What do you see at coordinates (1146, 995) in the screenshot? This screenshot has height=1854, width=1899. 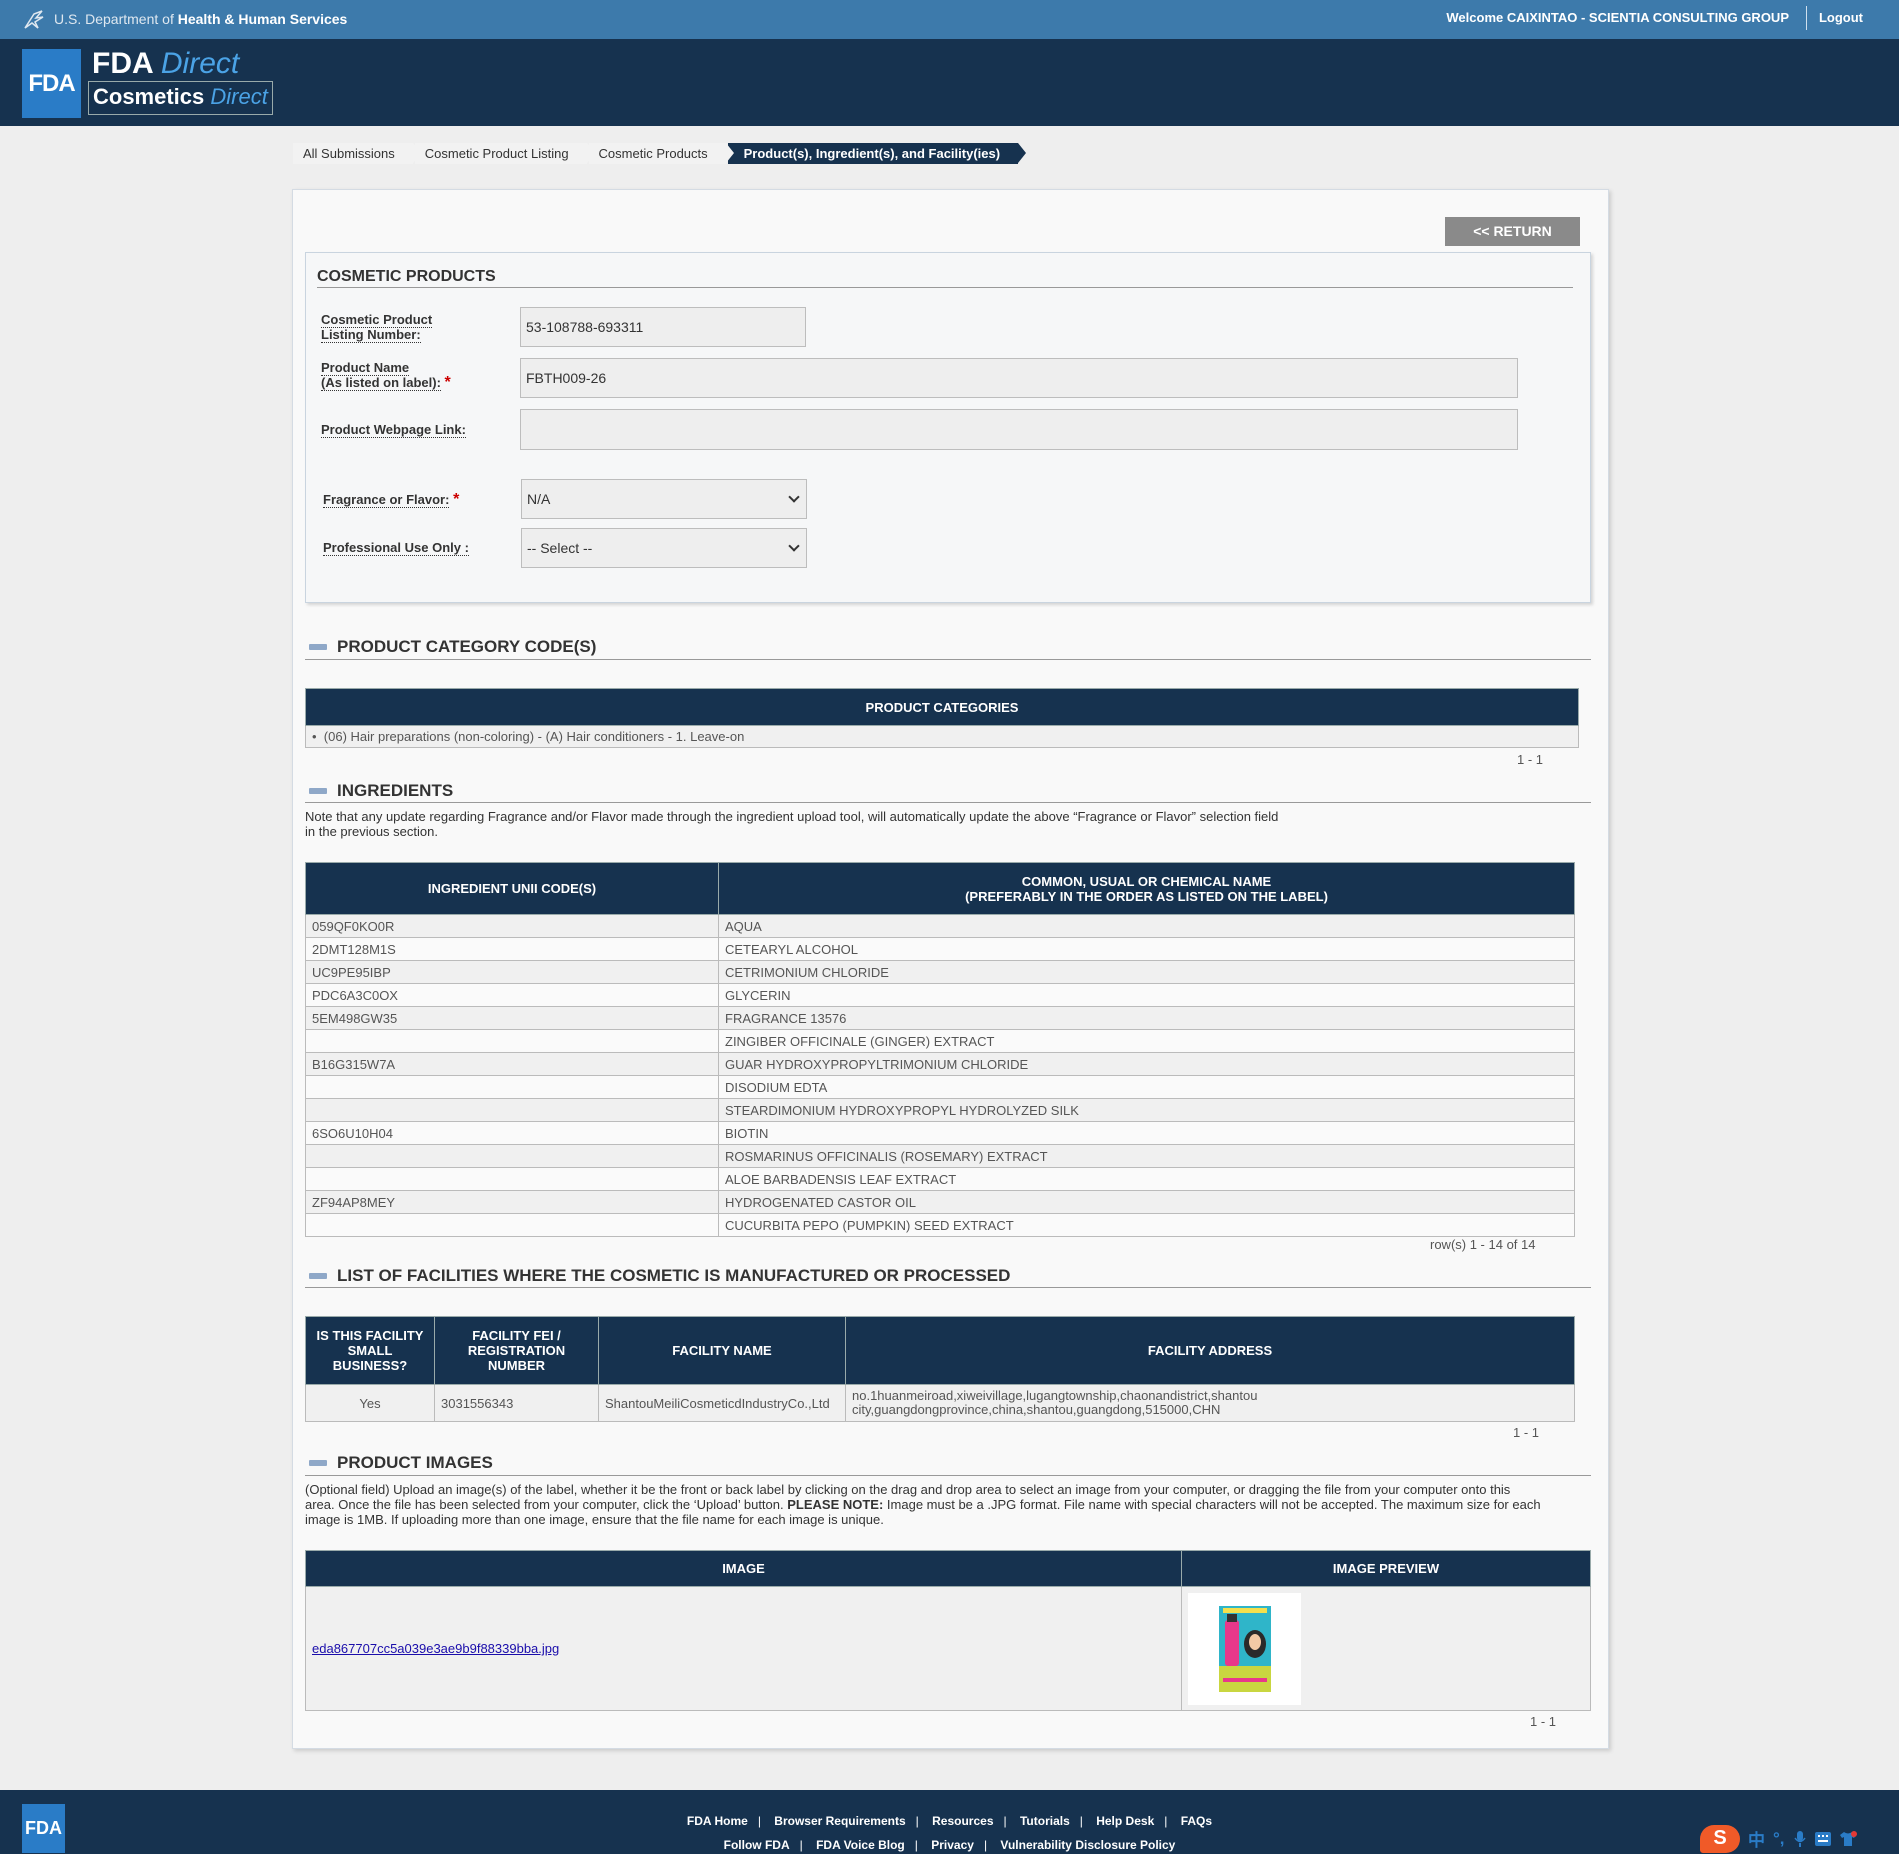 I see `ingredient-name: GLYCERIN` at bounding box center [1146, 995].